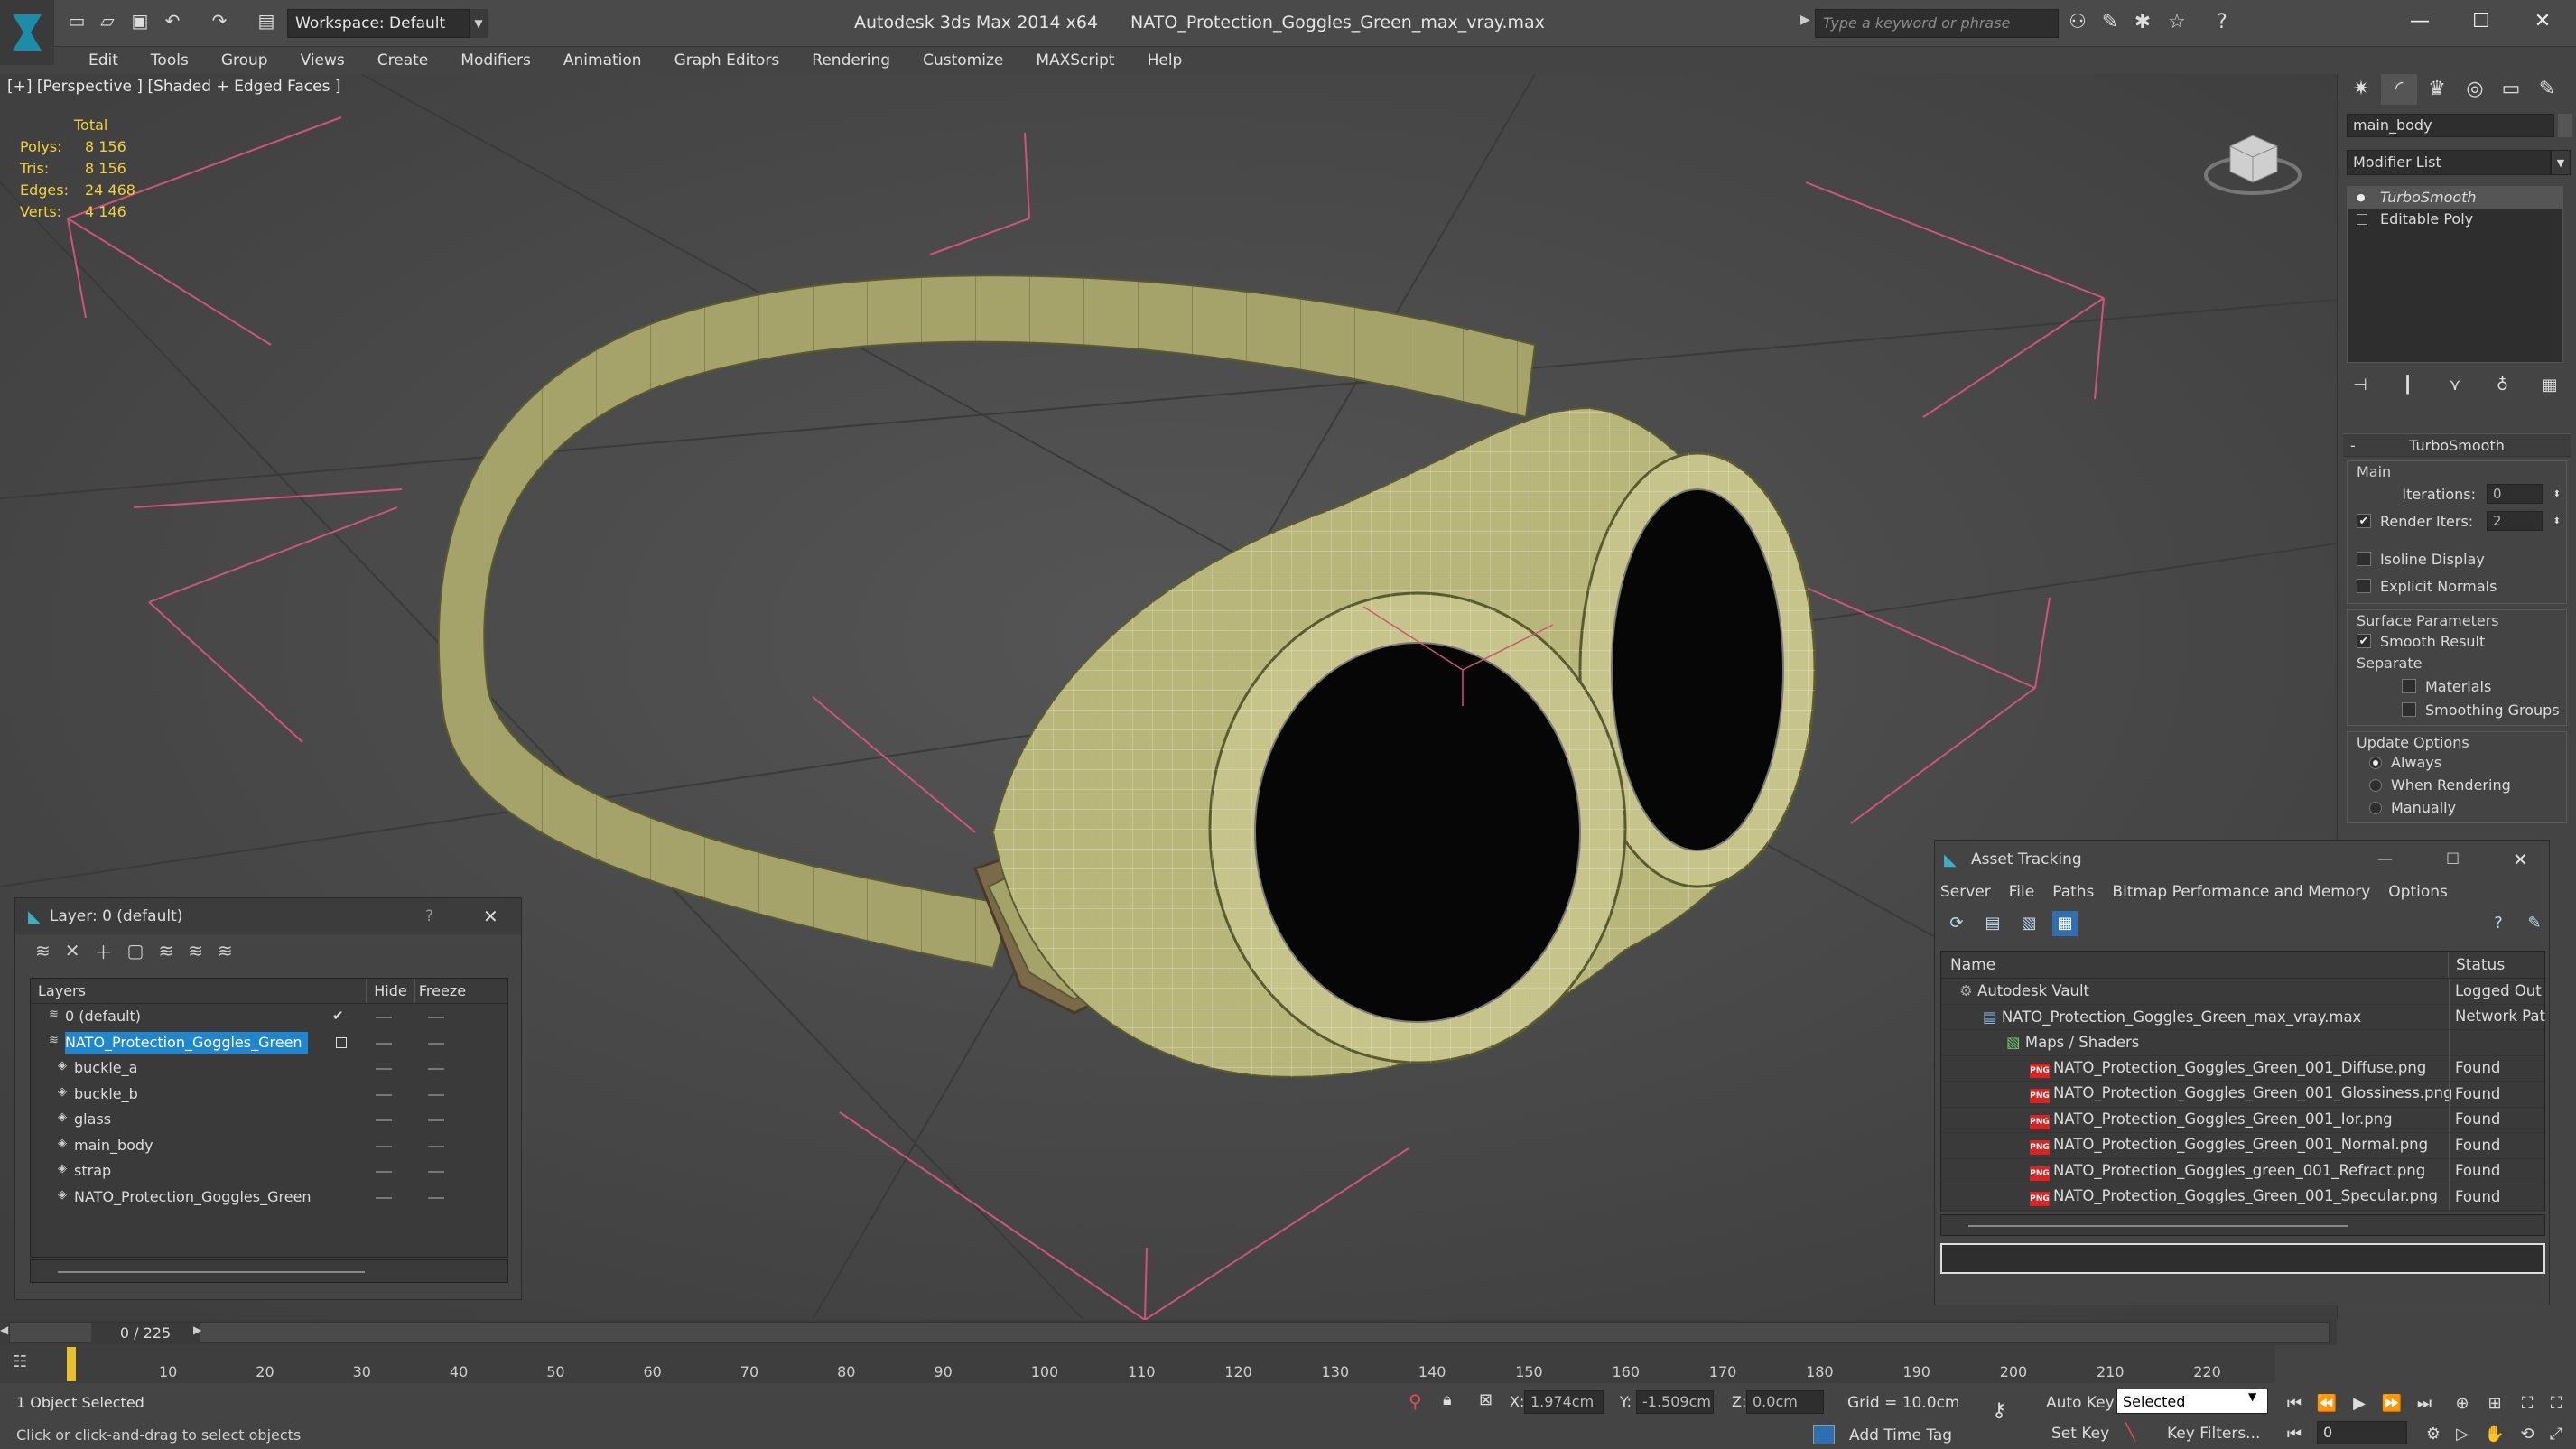 The height and width of the screenshot is (1449, 2576). Describe the element at coordinates (2424, 1403) in the screenshot. I see `go-to-end-icon: ⏭` at that location.